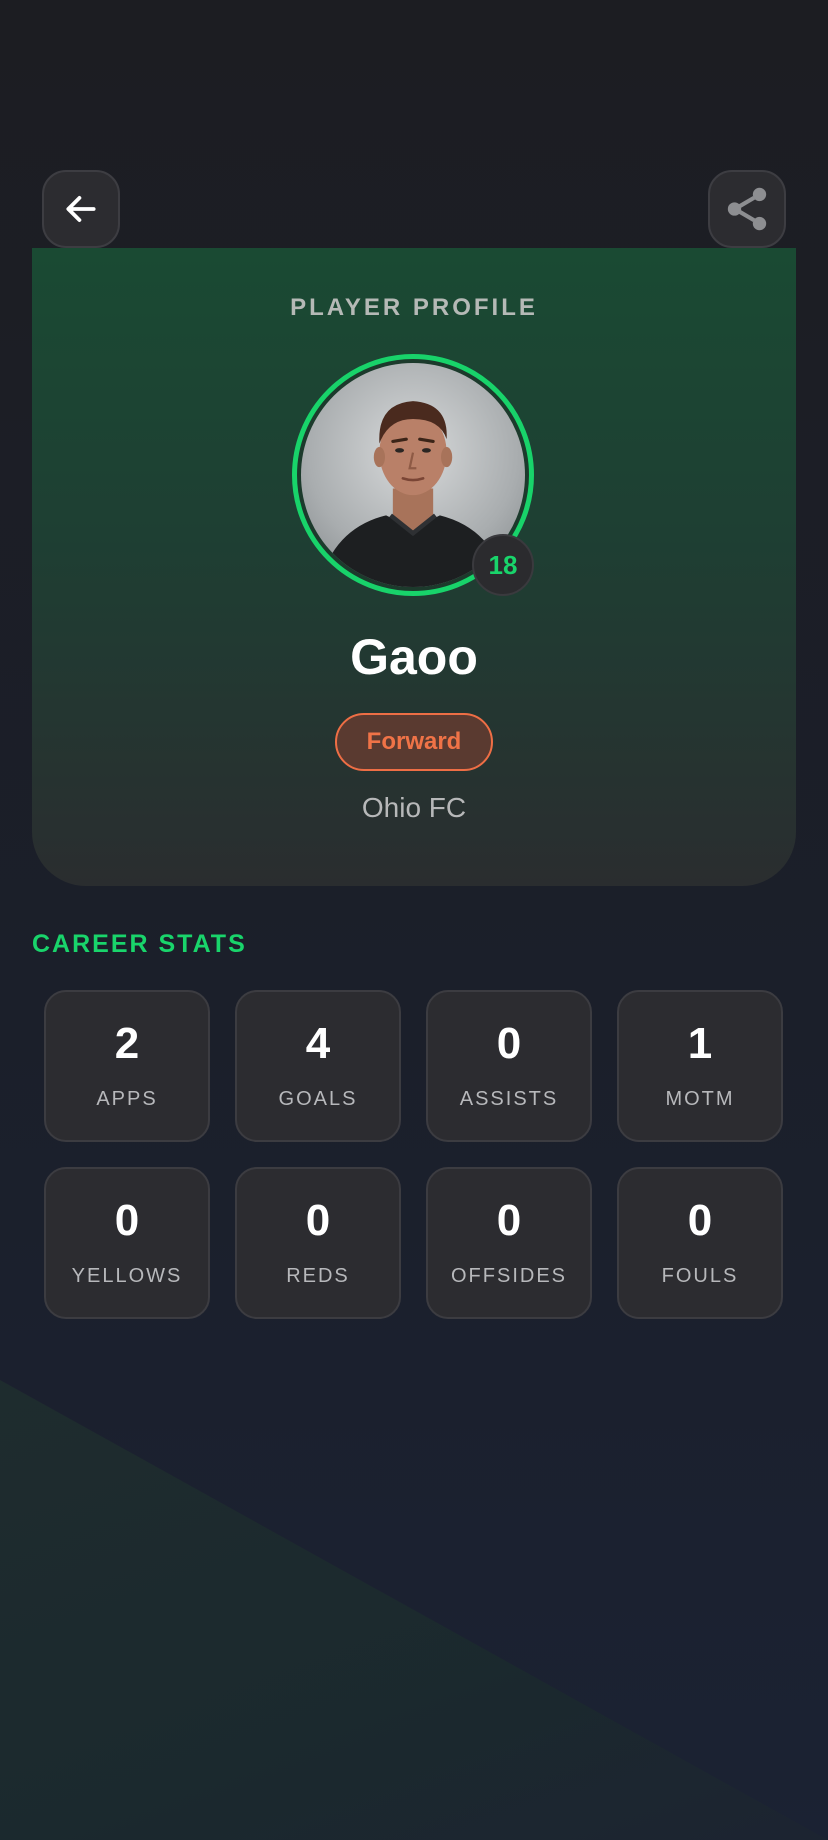  I want to click on stat-card-motm: 1 MOTM, so click(700, 1066).